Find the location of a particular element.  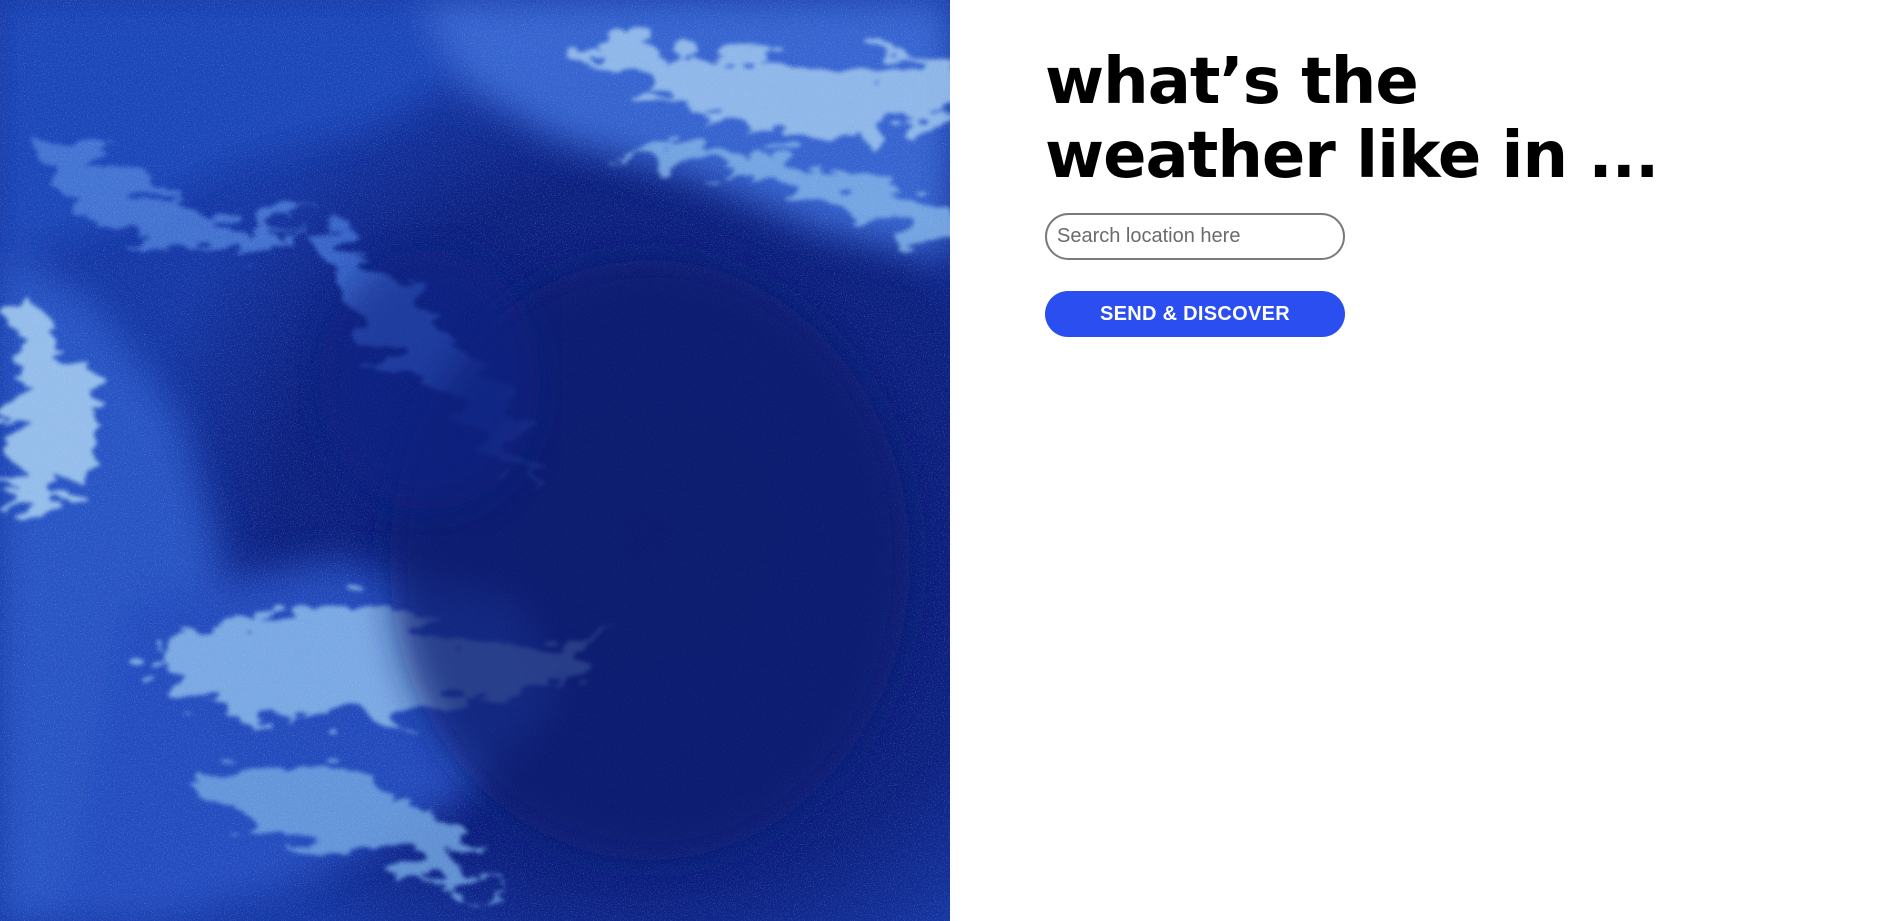

send-discover-button: SEND & DISCOVER is located at coordinates (1195, 314).